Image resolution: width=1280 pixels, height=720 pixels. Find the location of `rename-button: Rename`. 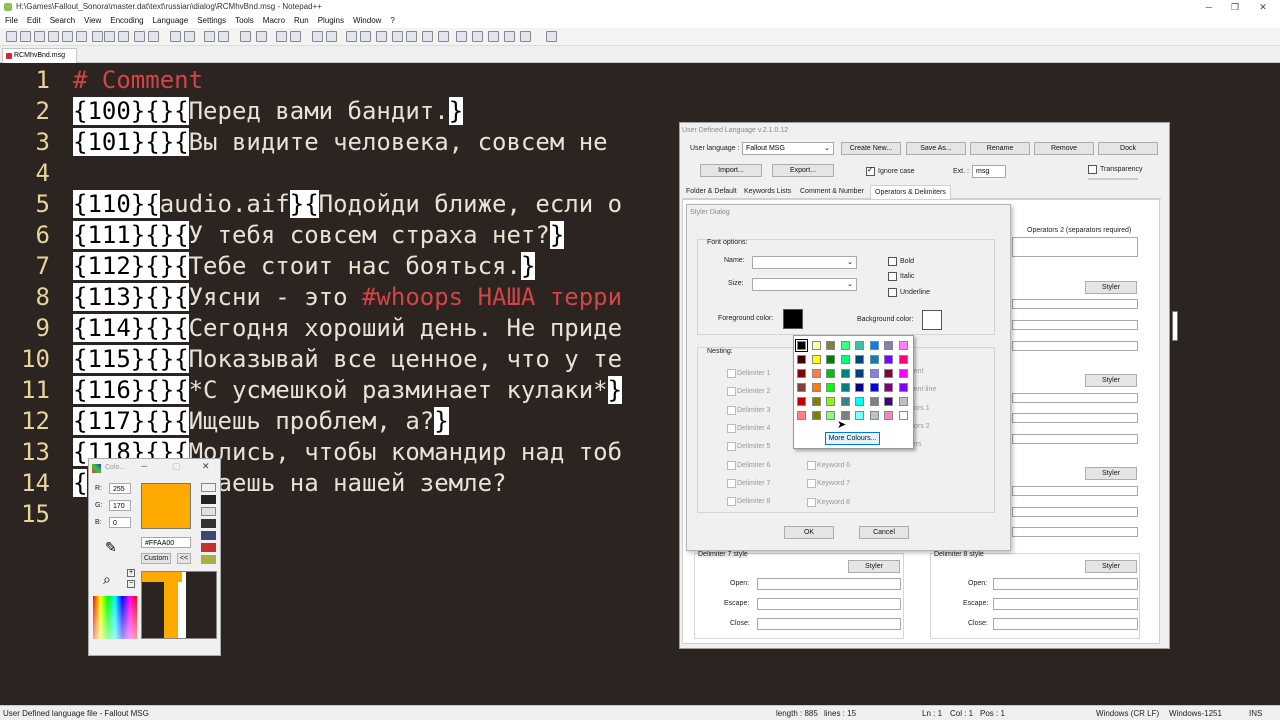

rename-button: Rename is located at coordinates (1000, 148).